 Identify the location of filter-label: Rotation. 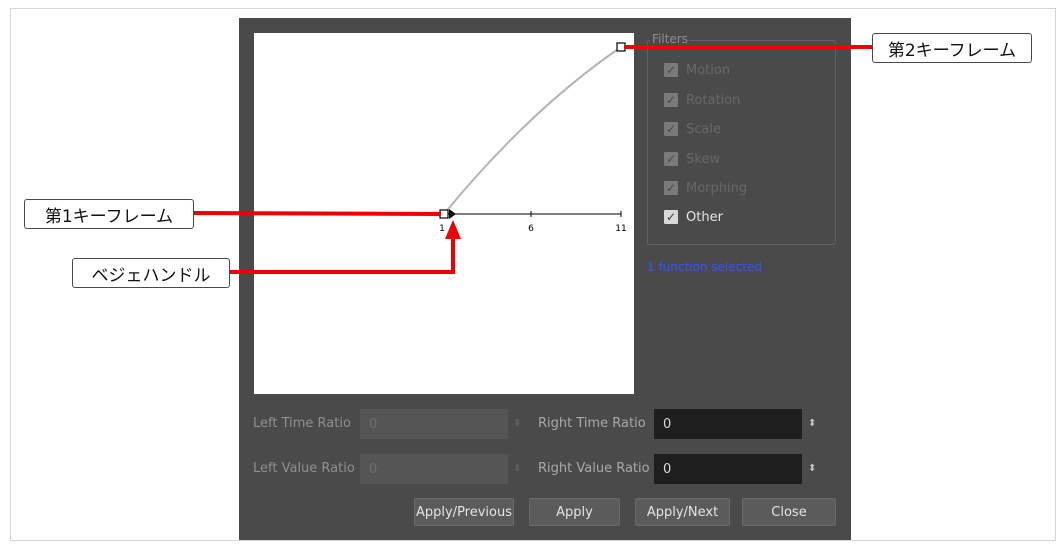
(713, 100).